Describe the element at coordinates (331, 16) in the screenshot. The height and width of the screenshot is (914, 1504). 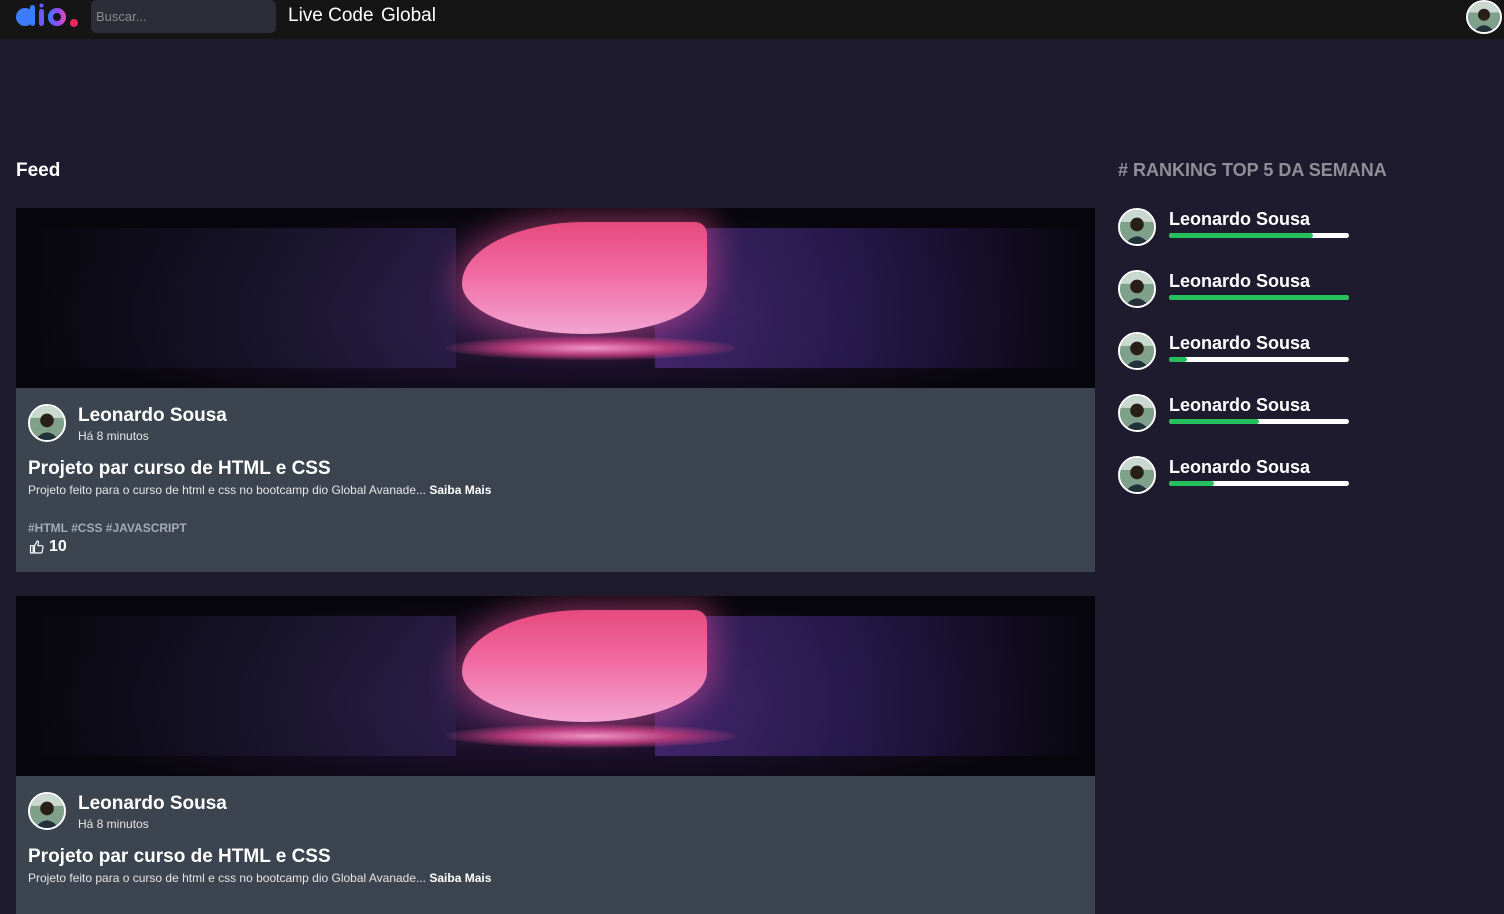
I see `nav-live-code: Live Code` at that location.